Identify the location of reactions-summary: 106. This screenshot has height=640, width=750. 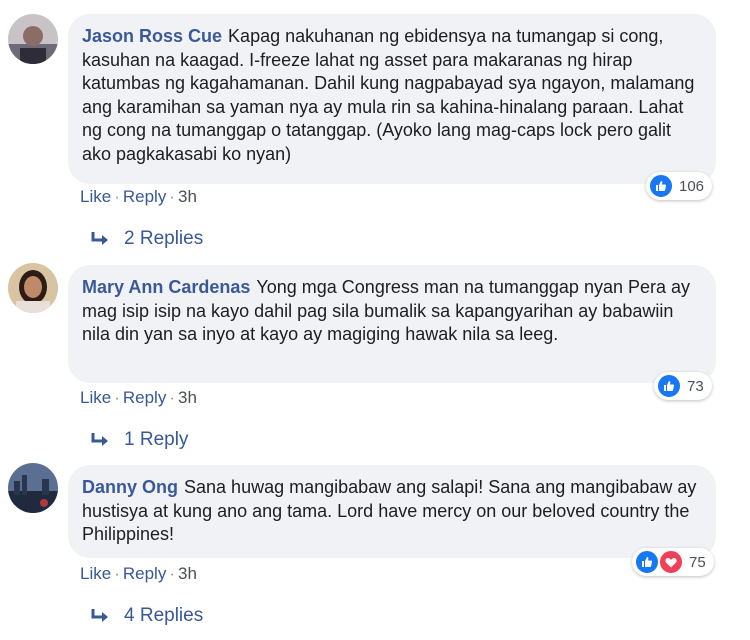
(679, 186).